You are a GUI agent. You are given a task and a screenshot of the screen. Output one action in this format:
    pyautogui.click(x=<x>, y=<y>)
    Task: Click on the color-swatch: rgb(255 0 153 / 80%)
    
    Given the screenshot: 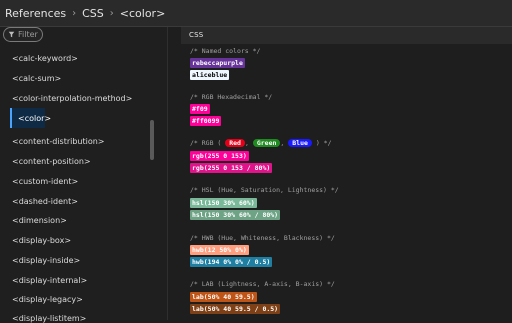 What is the action you would take?
    pyautogui.click(x=231, y=168)
    